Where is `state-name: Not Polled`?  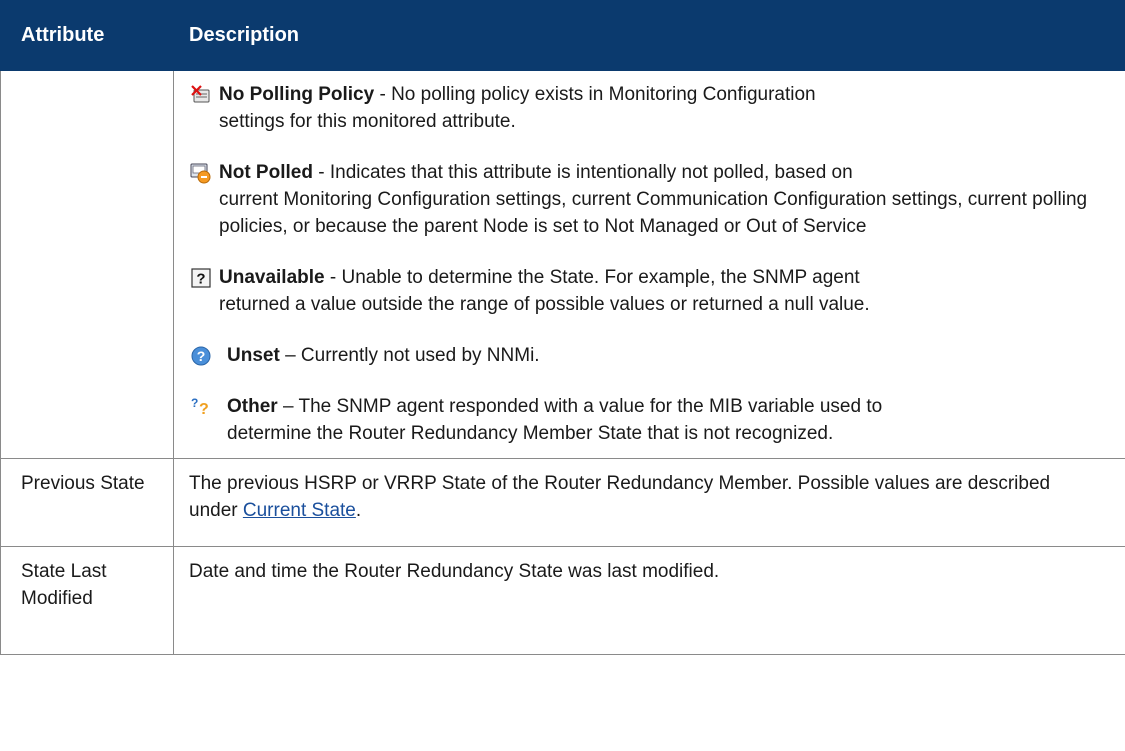 state-name: Not Polled is located at coordinates (266, 172).